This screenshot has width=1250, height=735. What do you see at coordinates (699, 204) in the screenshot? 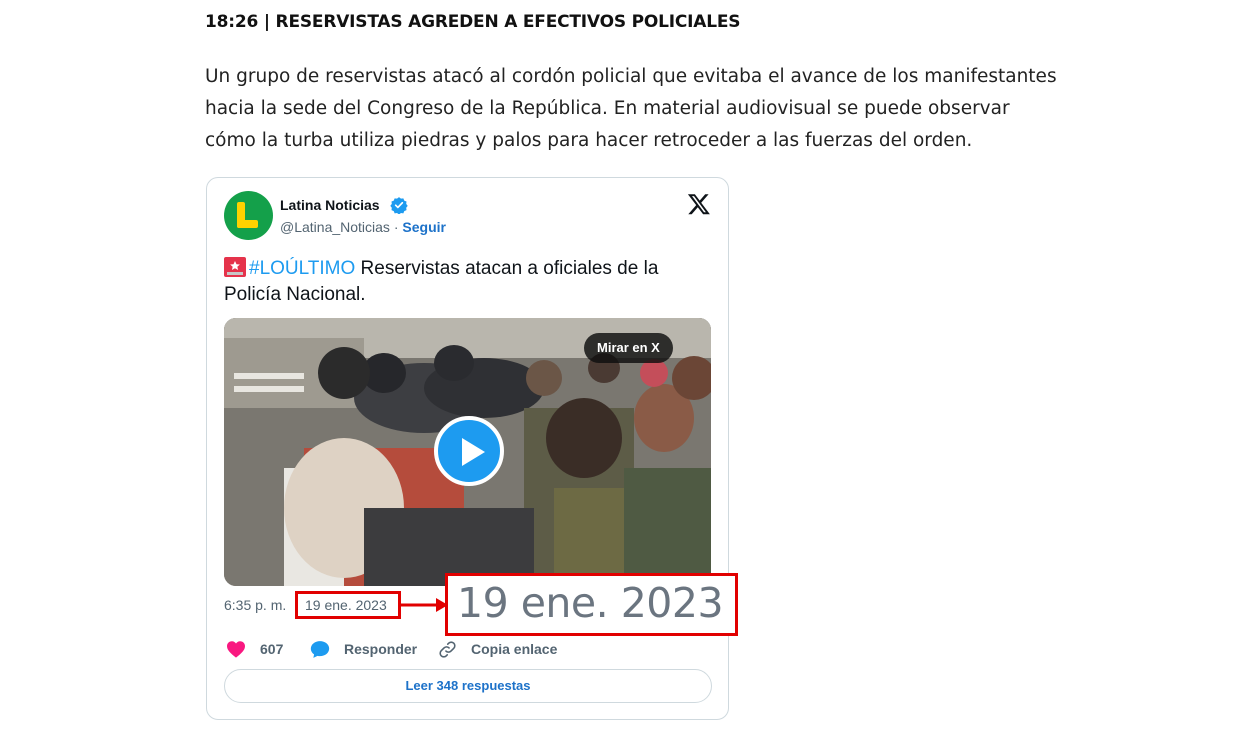
I see `x-logo-icon` at bounding box center [699, 204].